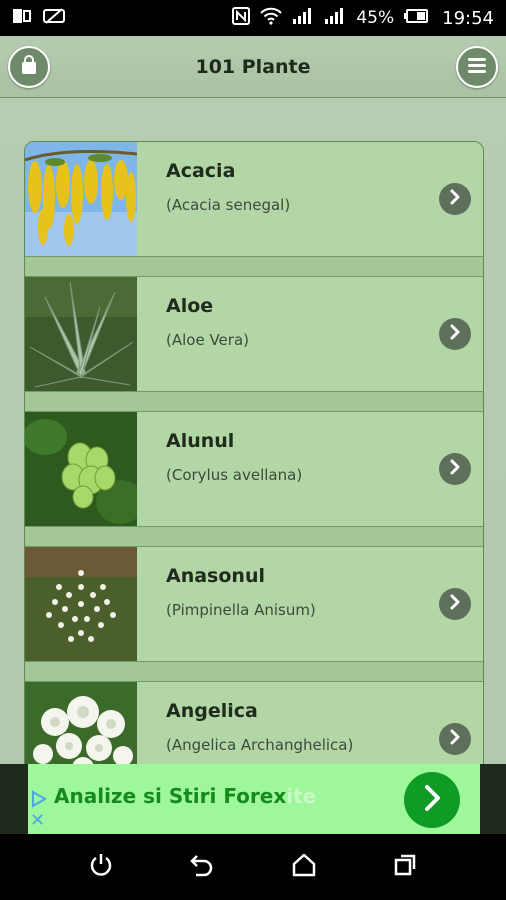 The image size is (506, 900). I want to click on ad-content: Analize si Stiri Forexite, so click(254, 799).